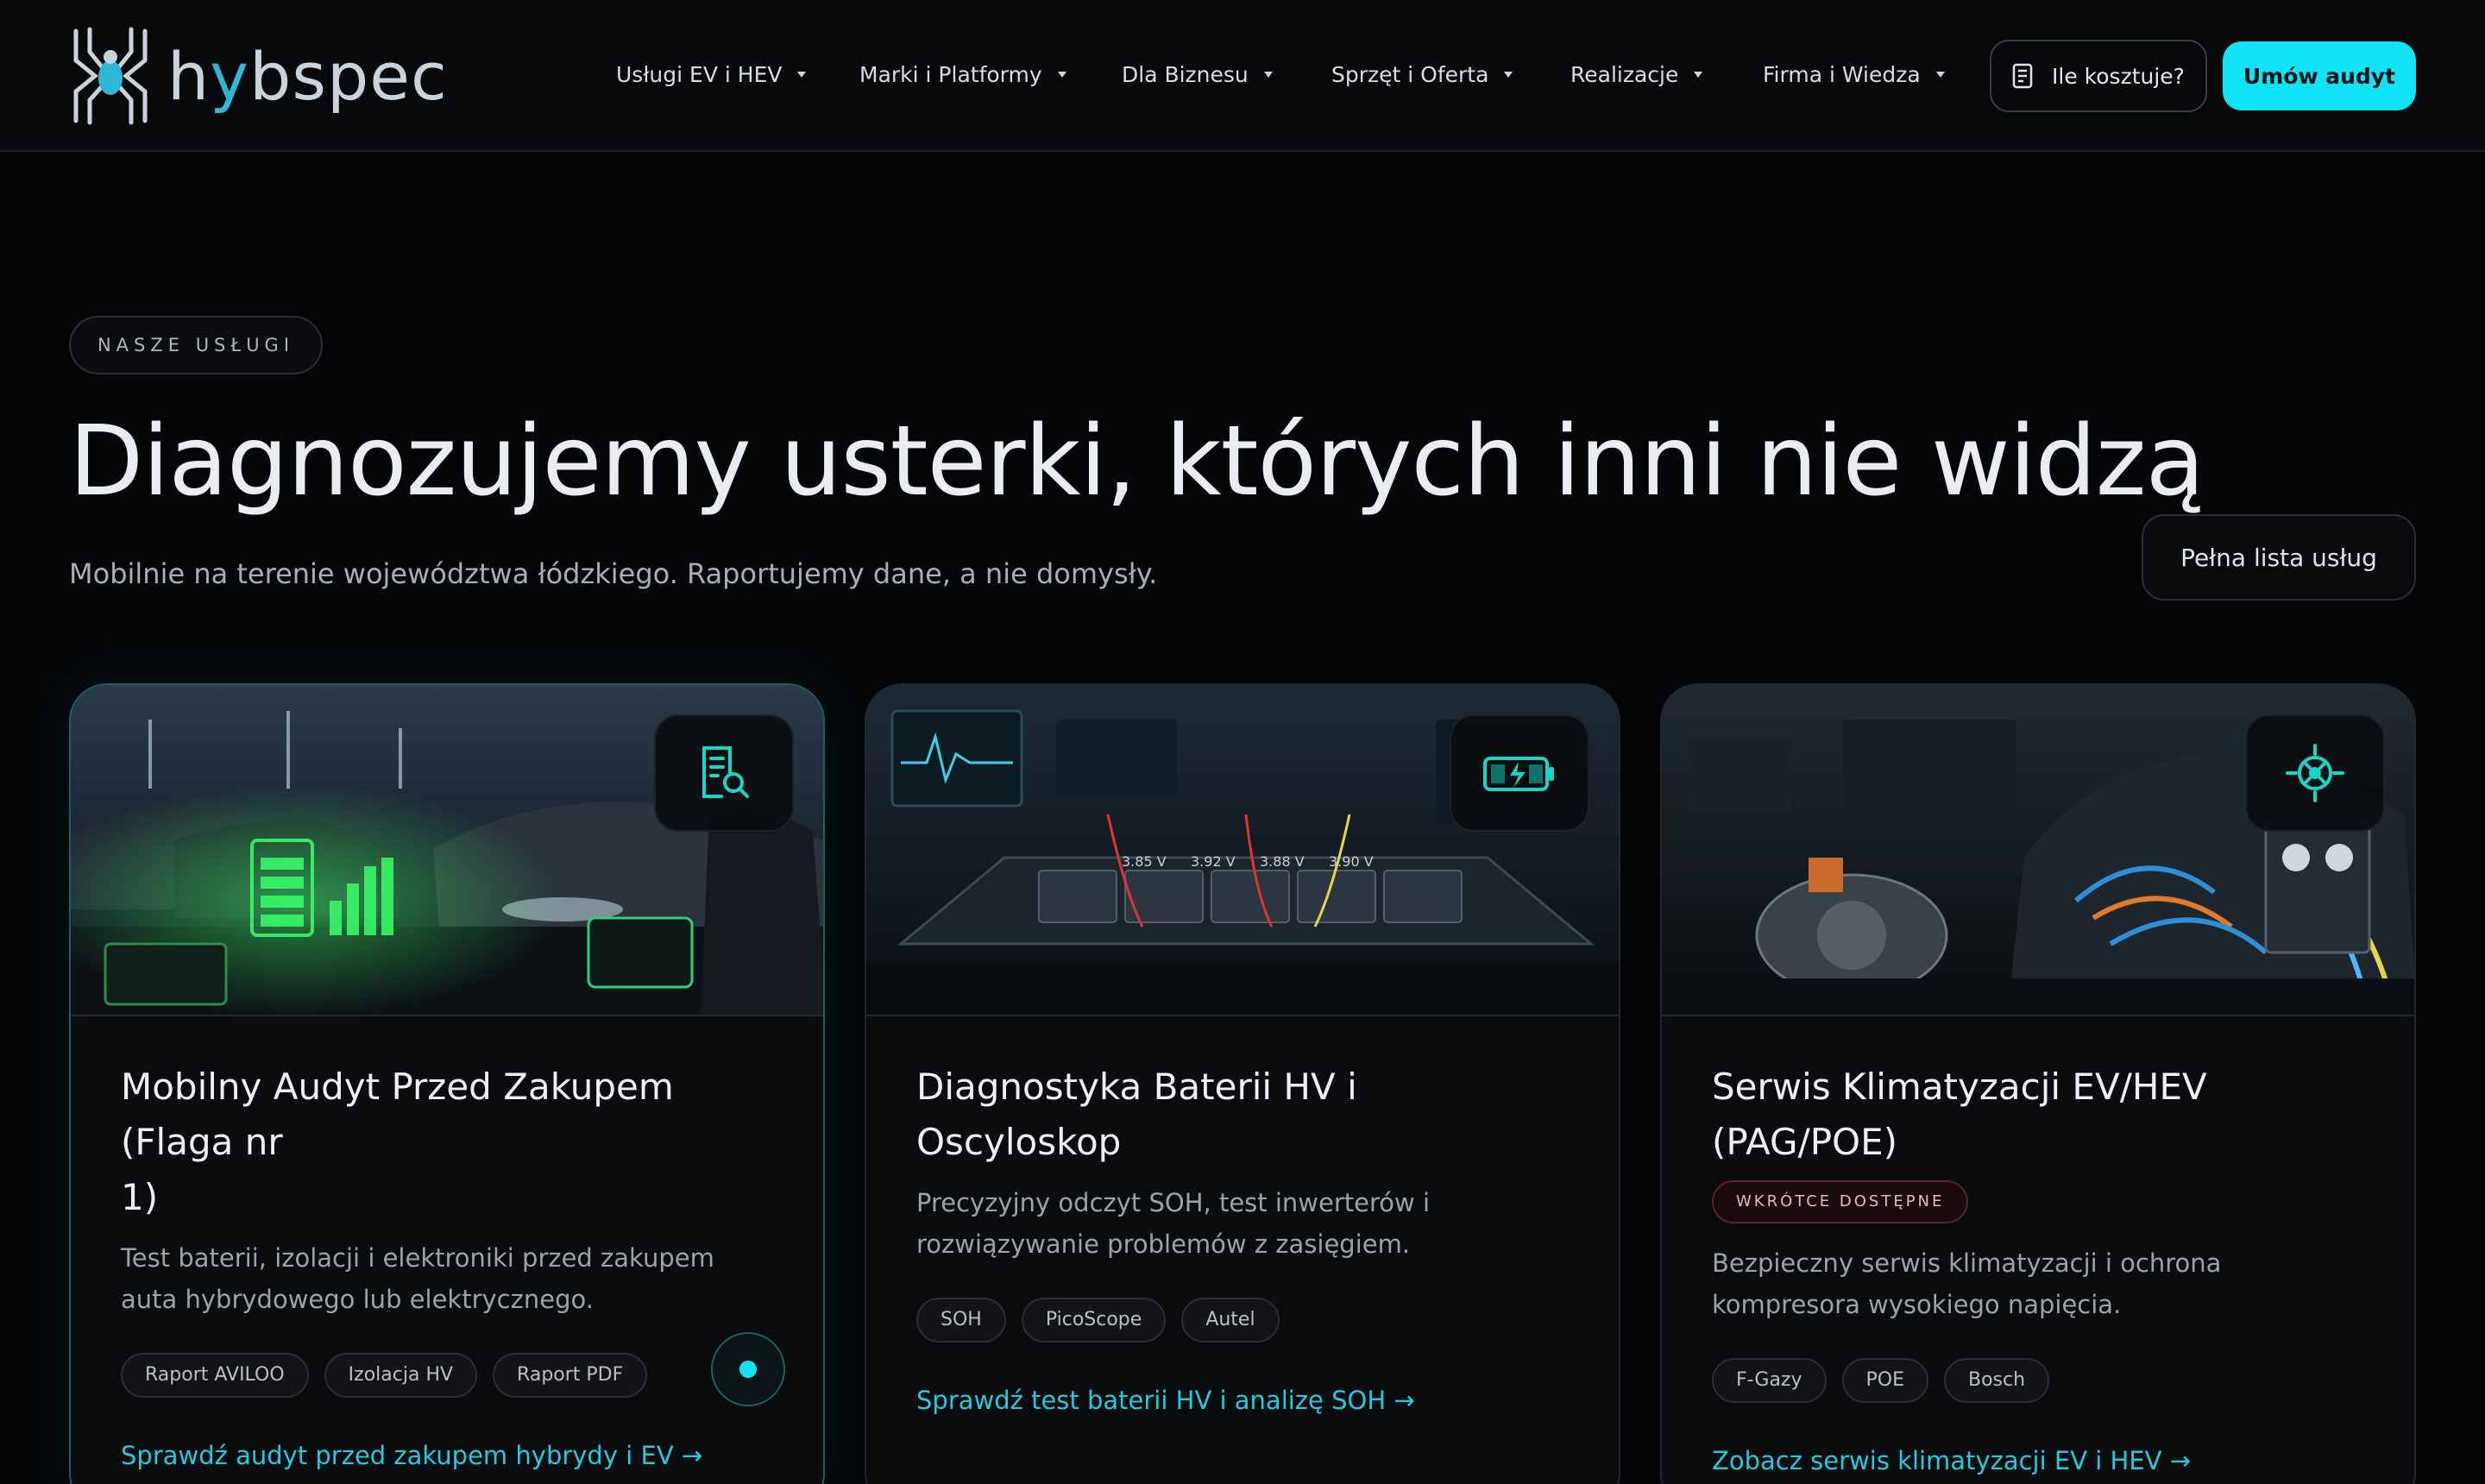 This screenshot has height=1484, width=2485. What do you see at coordinates (1136, 1114) in the screenshot?
I see `card-title: Diagnostyka Baterii HV i Oscyloskop` at bounding box center [1136, 1114].